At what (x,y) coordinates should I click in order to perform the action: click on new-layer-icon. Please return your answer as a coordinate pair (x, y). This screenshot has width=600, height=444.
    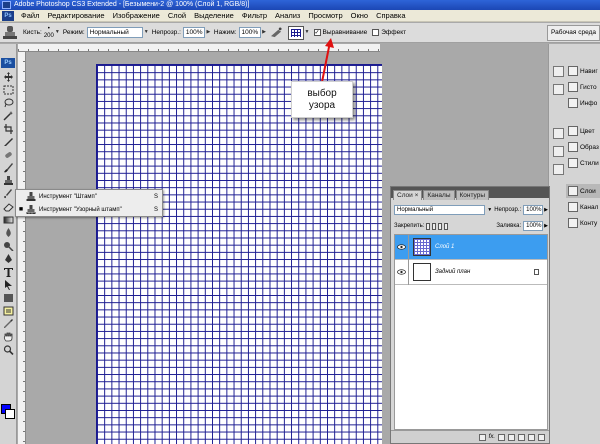
    Looking at the image, I should click on (531, 437).